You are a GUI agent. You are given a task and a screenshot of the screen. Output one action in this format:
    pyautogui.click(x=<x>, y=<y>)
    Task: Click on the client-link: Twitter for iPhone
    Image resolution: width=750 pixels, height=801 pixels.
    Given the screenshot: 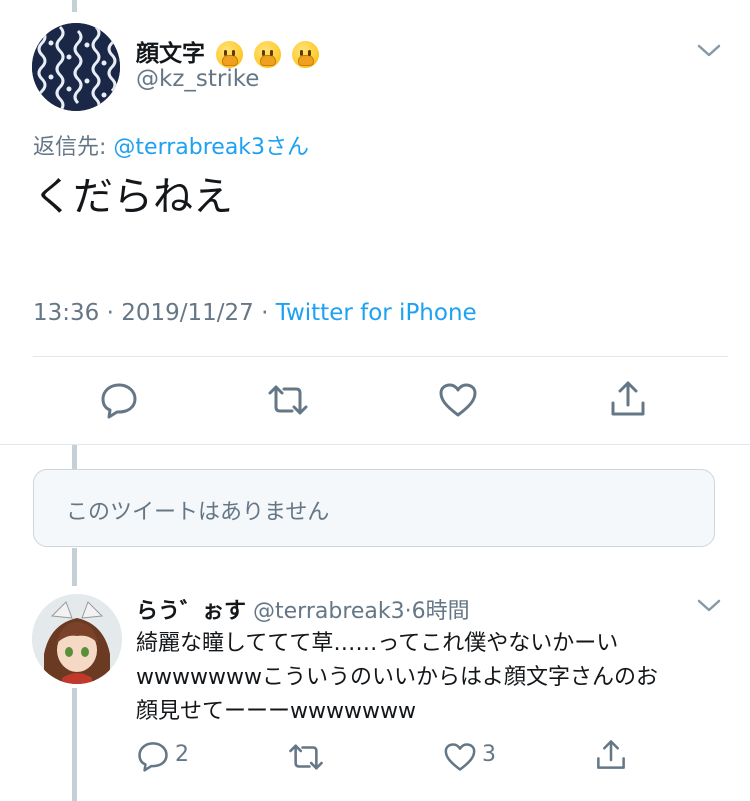 What is the action you would take?
    pyautogui.click(x=376, y=313)
    